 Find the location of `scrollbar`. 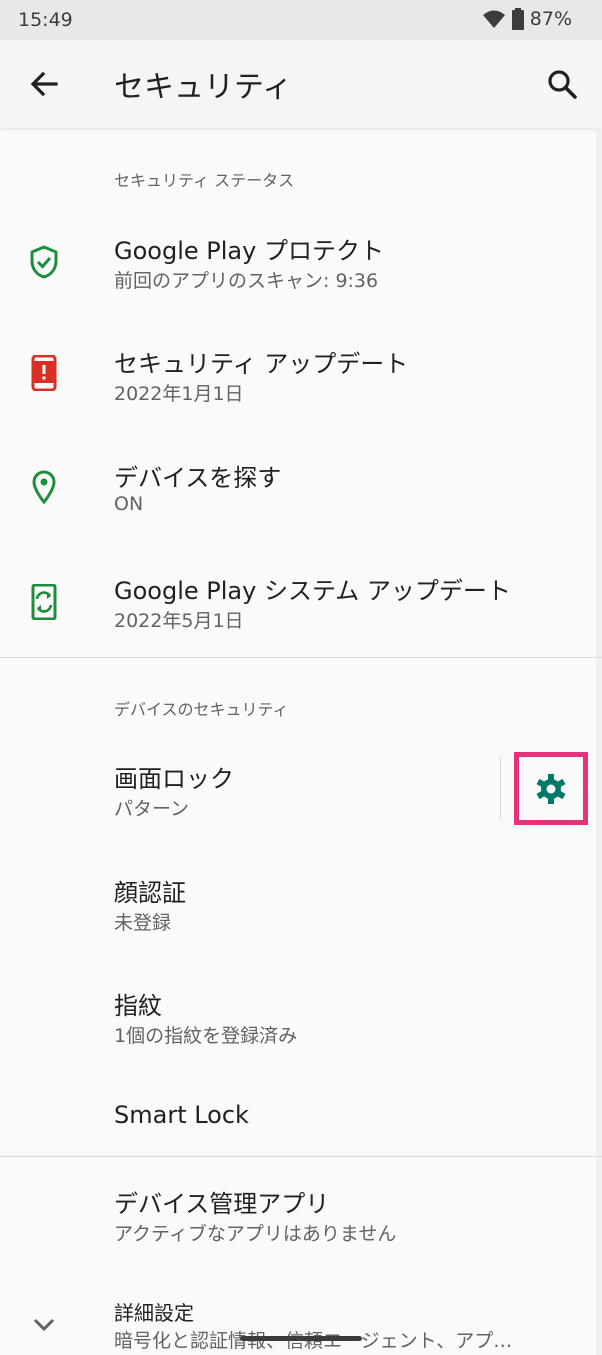

scrollbar is located at coordinates (599, 741).